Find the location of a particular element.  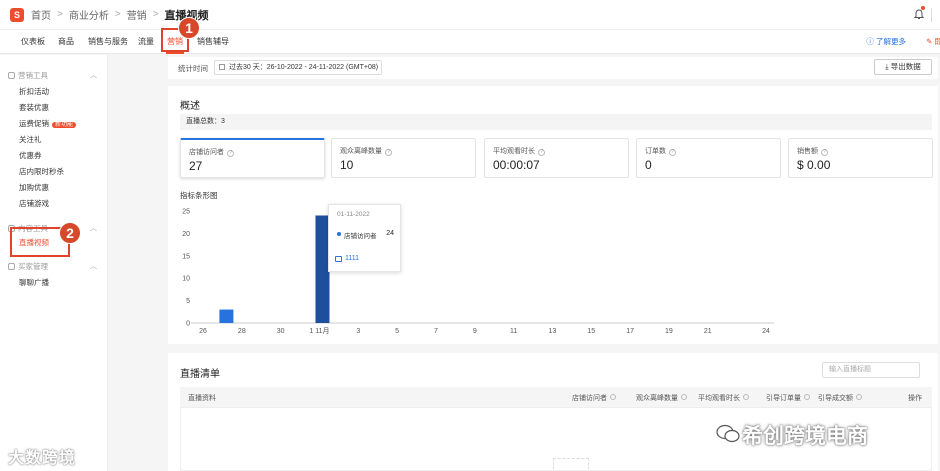

sidebar-group-buyer-management: 买家管理 is located at coordinates (28, 266).